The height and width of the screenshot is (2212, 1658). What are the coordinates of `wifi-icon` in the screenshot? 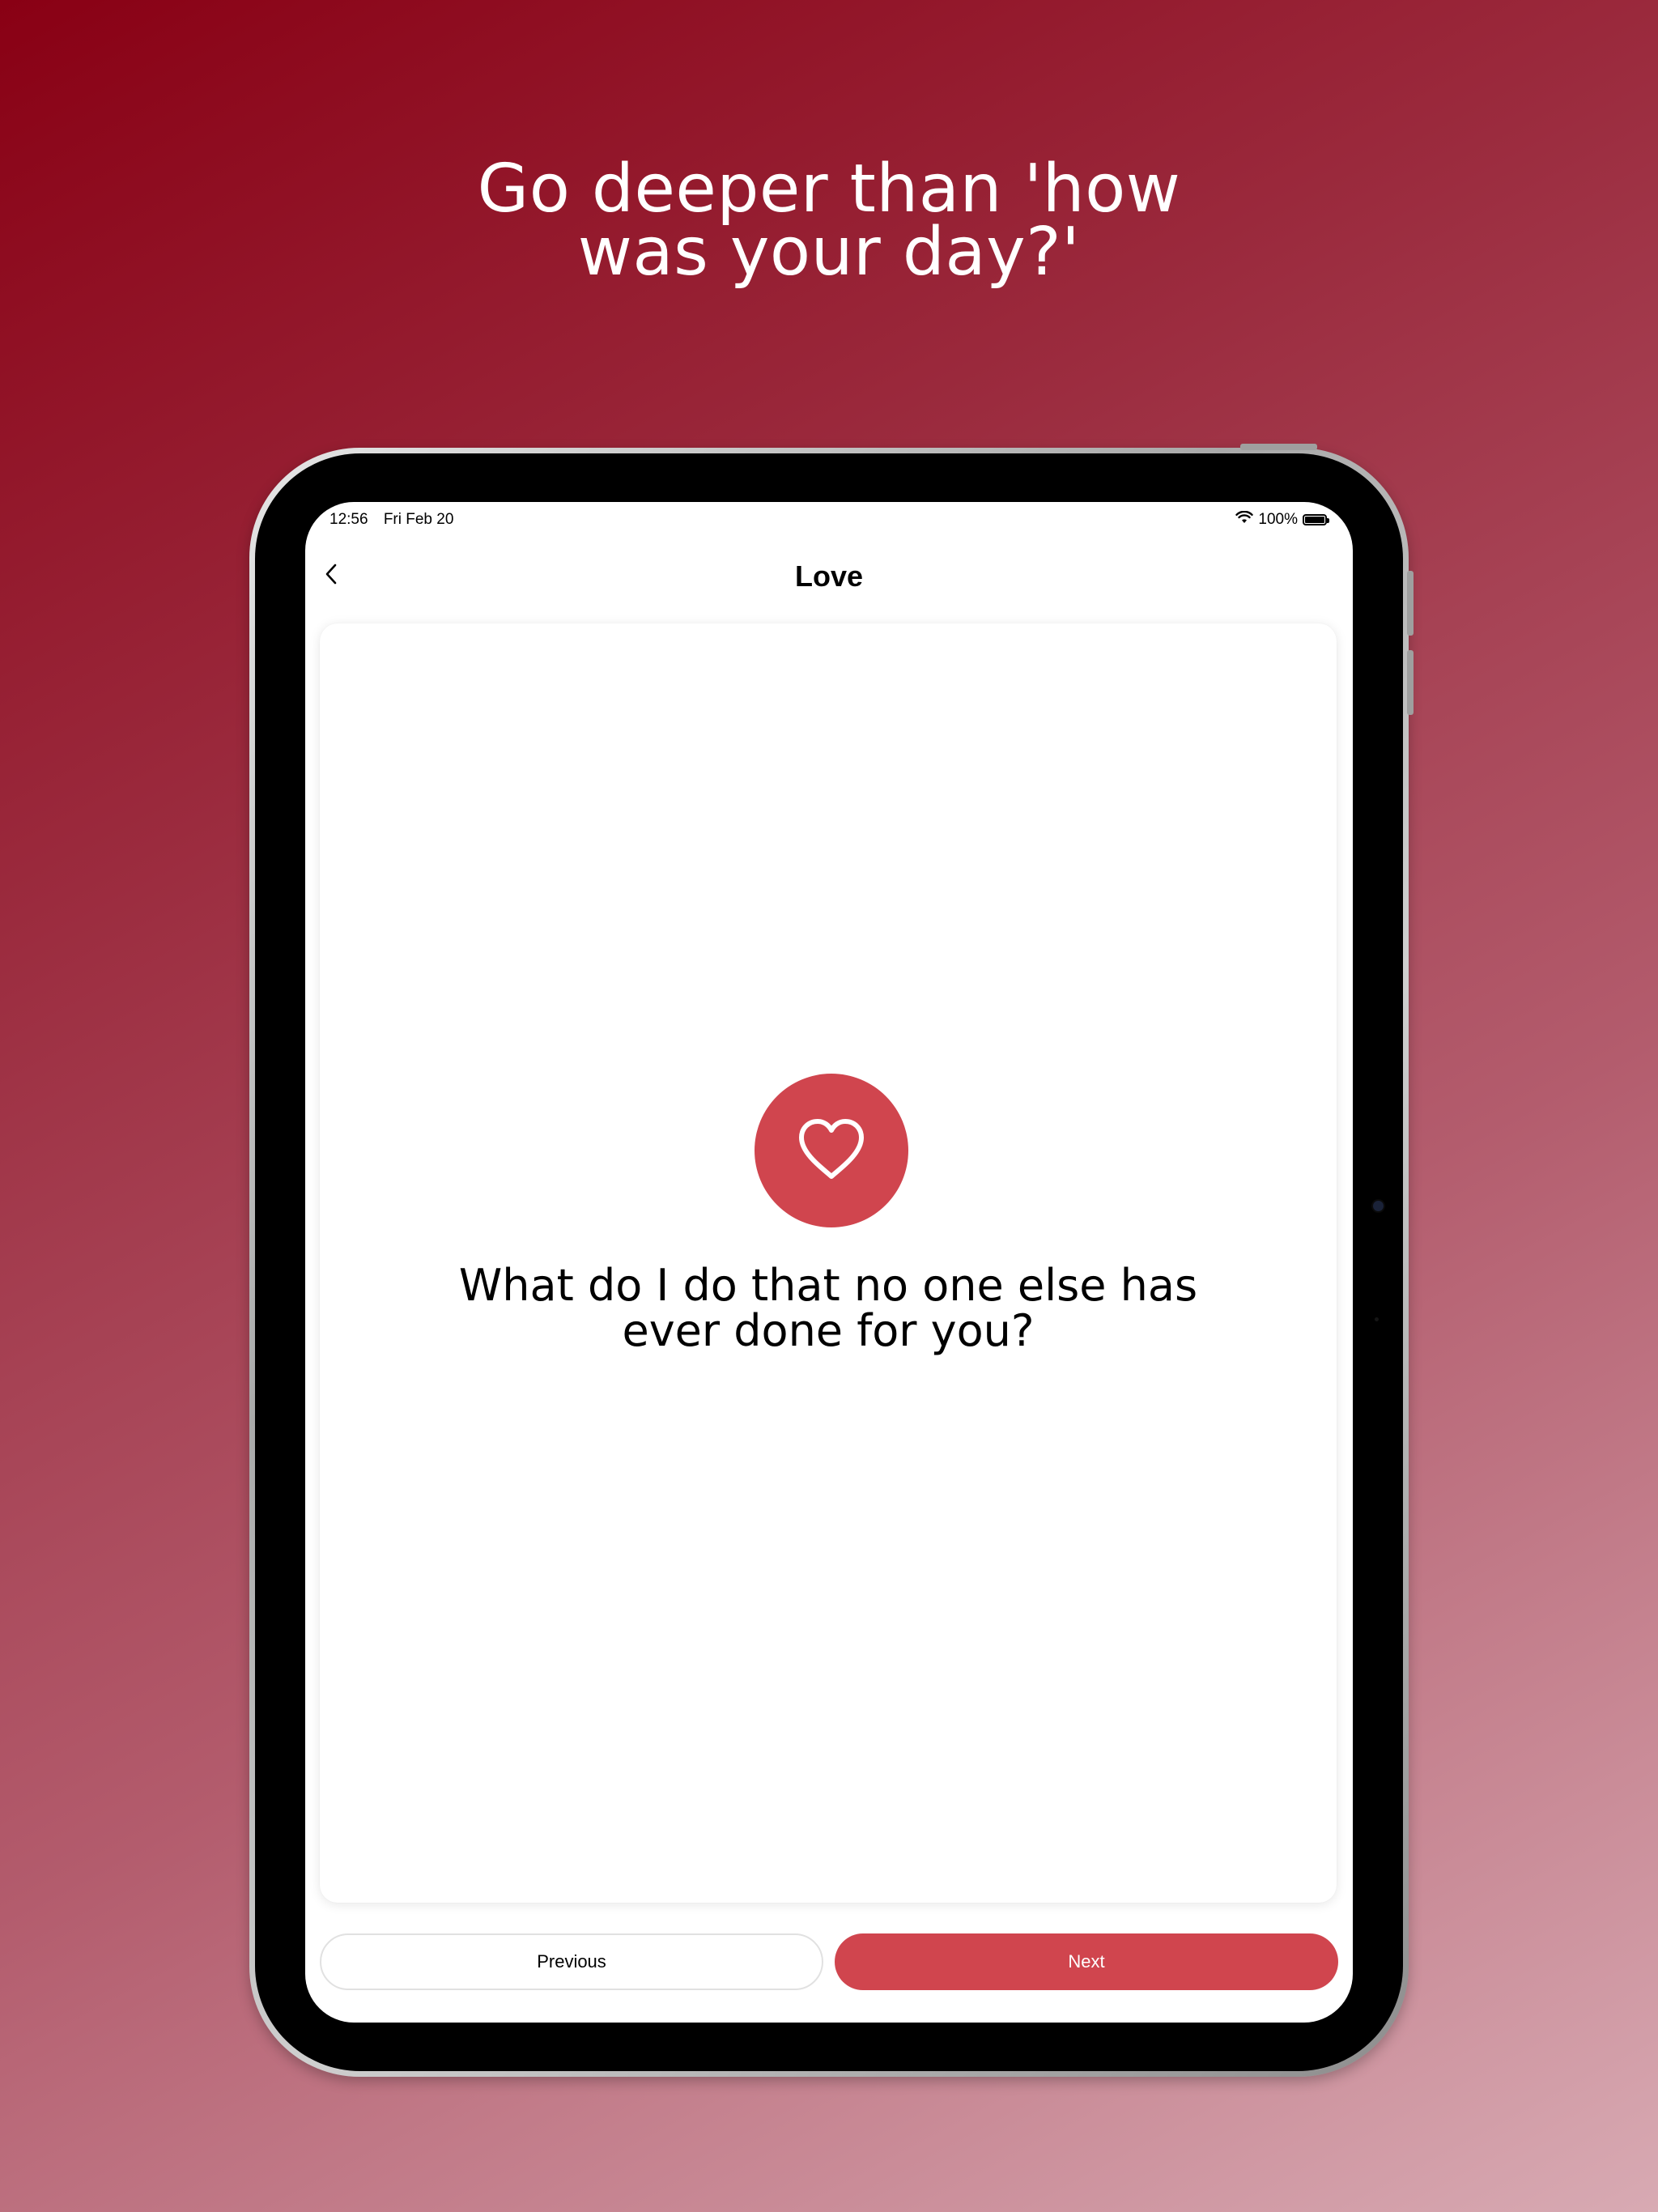 It's located at (1244, 519).